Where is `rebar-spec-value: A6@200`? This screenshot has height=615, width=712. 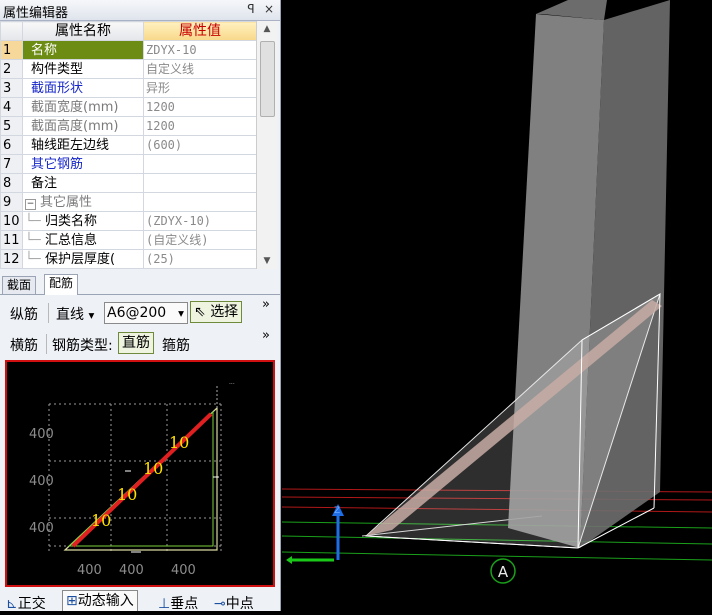 rebar-spec-value: A6@200 is located at coordinates (137, 313).